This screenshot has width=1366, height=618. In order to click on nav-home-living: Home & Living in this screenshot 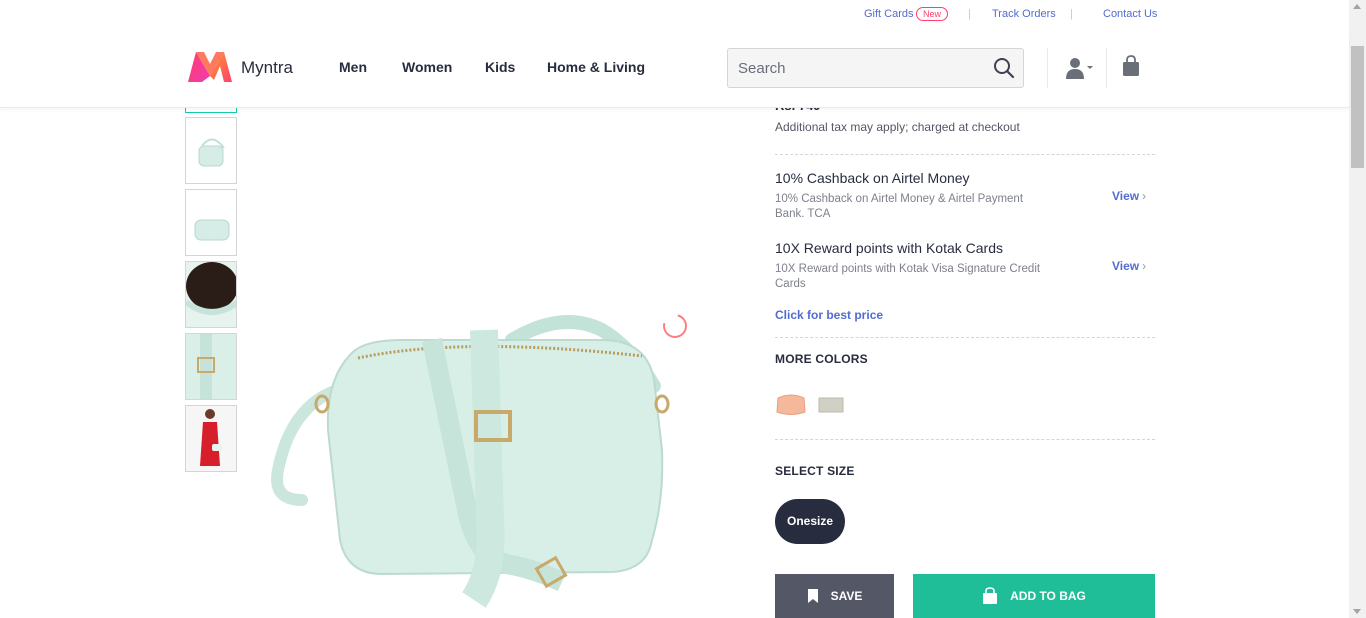, I will do `click(596, 67)`.